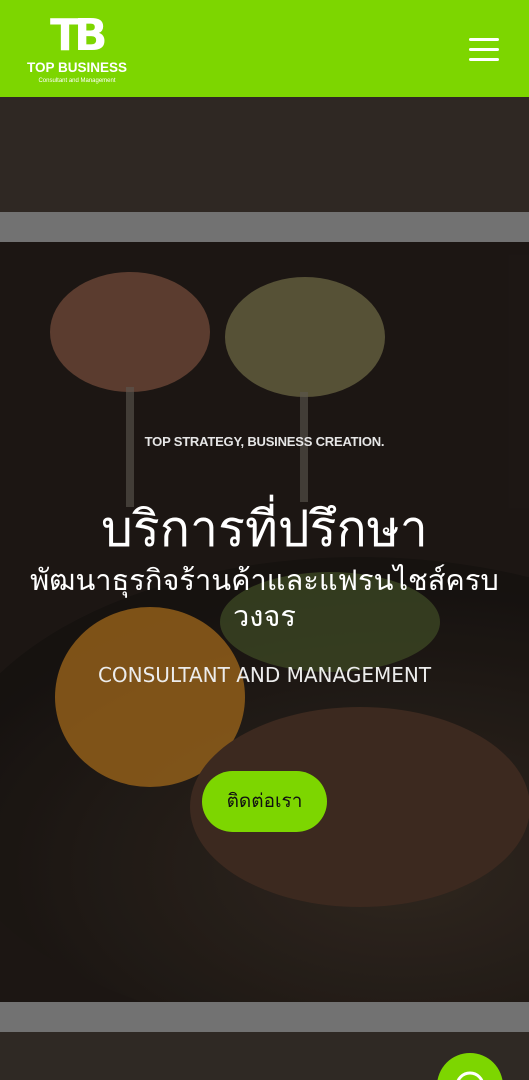  I want to click on hero-subheadline: พัฒนาธุรกิจร้านค้าและแฟรนไชส์ครบวงจร, so click(264, 598).